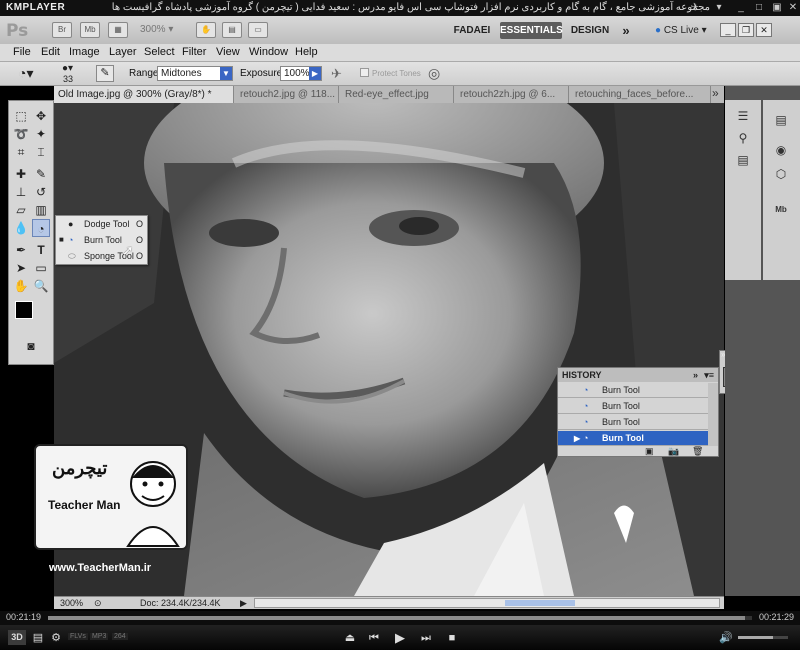  Describe the element at coordinates (695, 375) in the screenshot. I see `collapse-panel-icon: »` at that location.